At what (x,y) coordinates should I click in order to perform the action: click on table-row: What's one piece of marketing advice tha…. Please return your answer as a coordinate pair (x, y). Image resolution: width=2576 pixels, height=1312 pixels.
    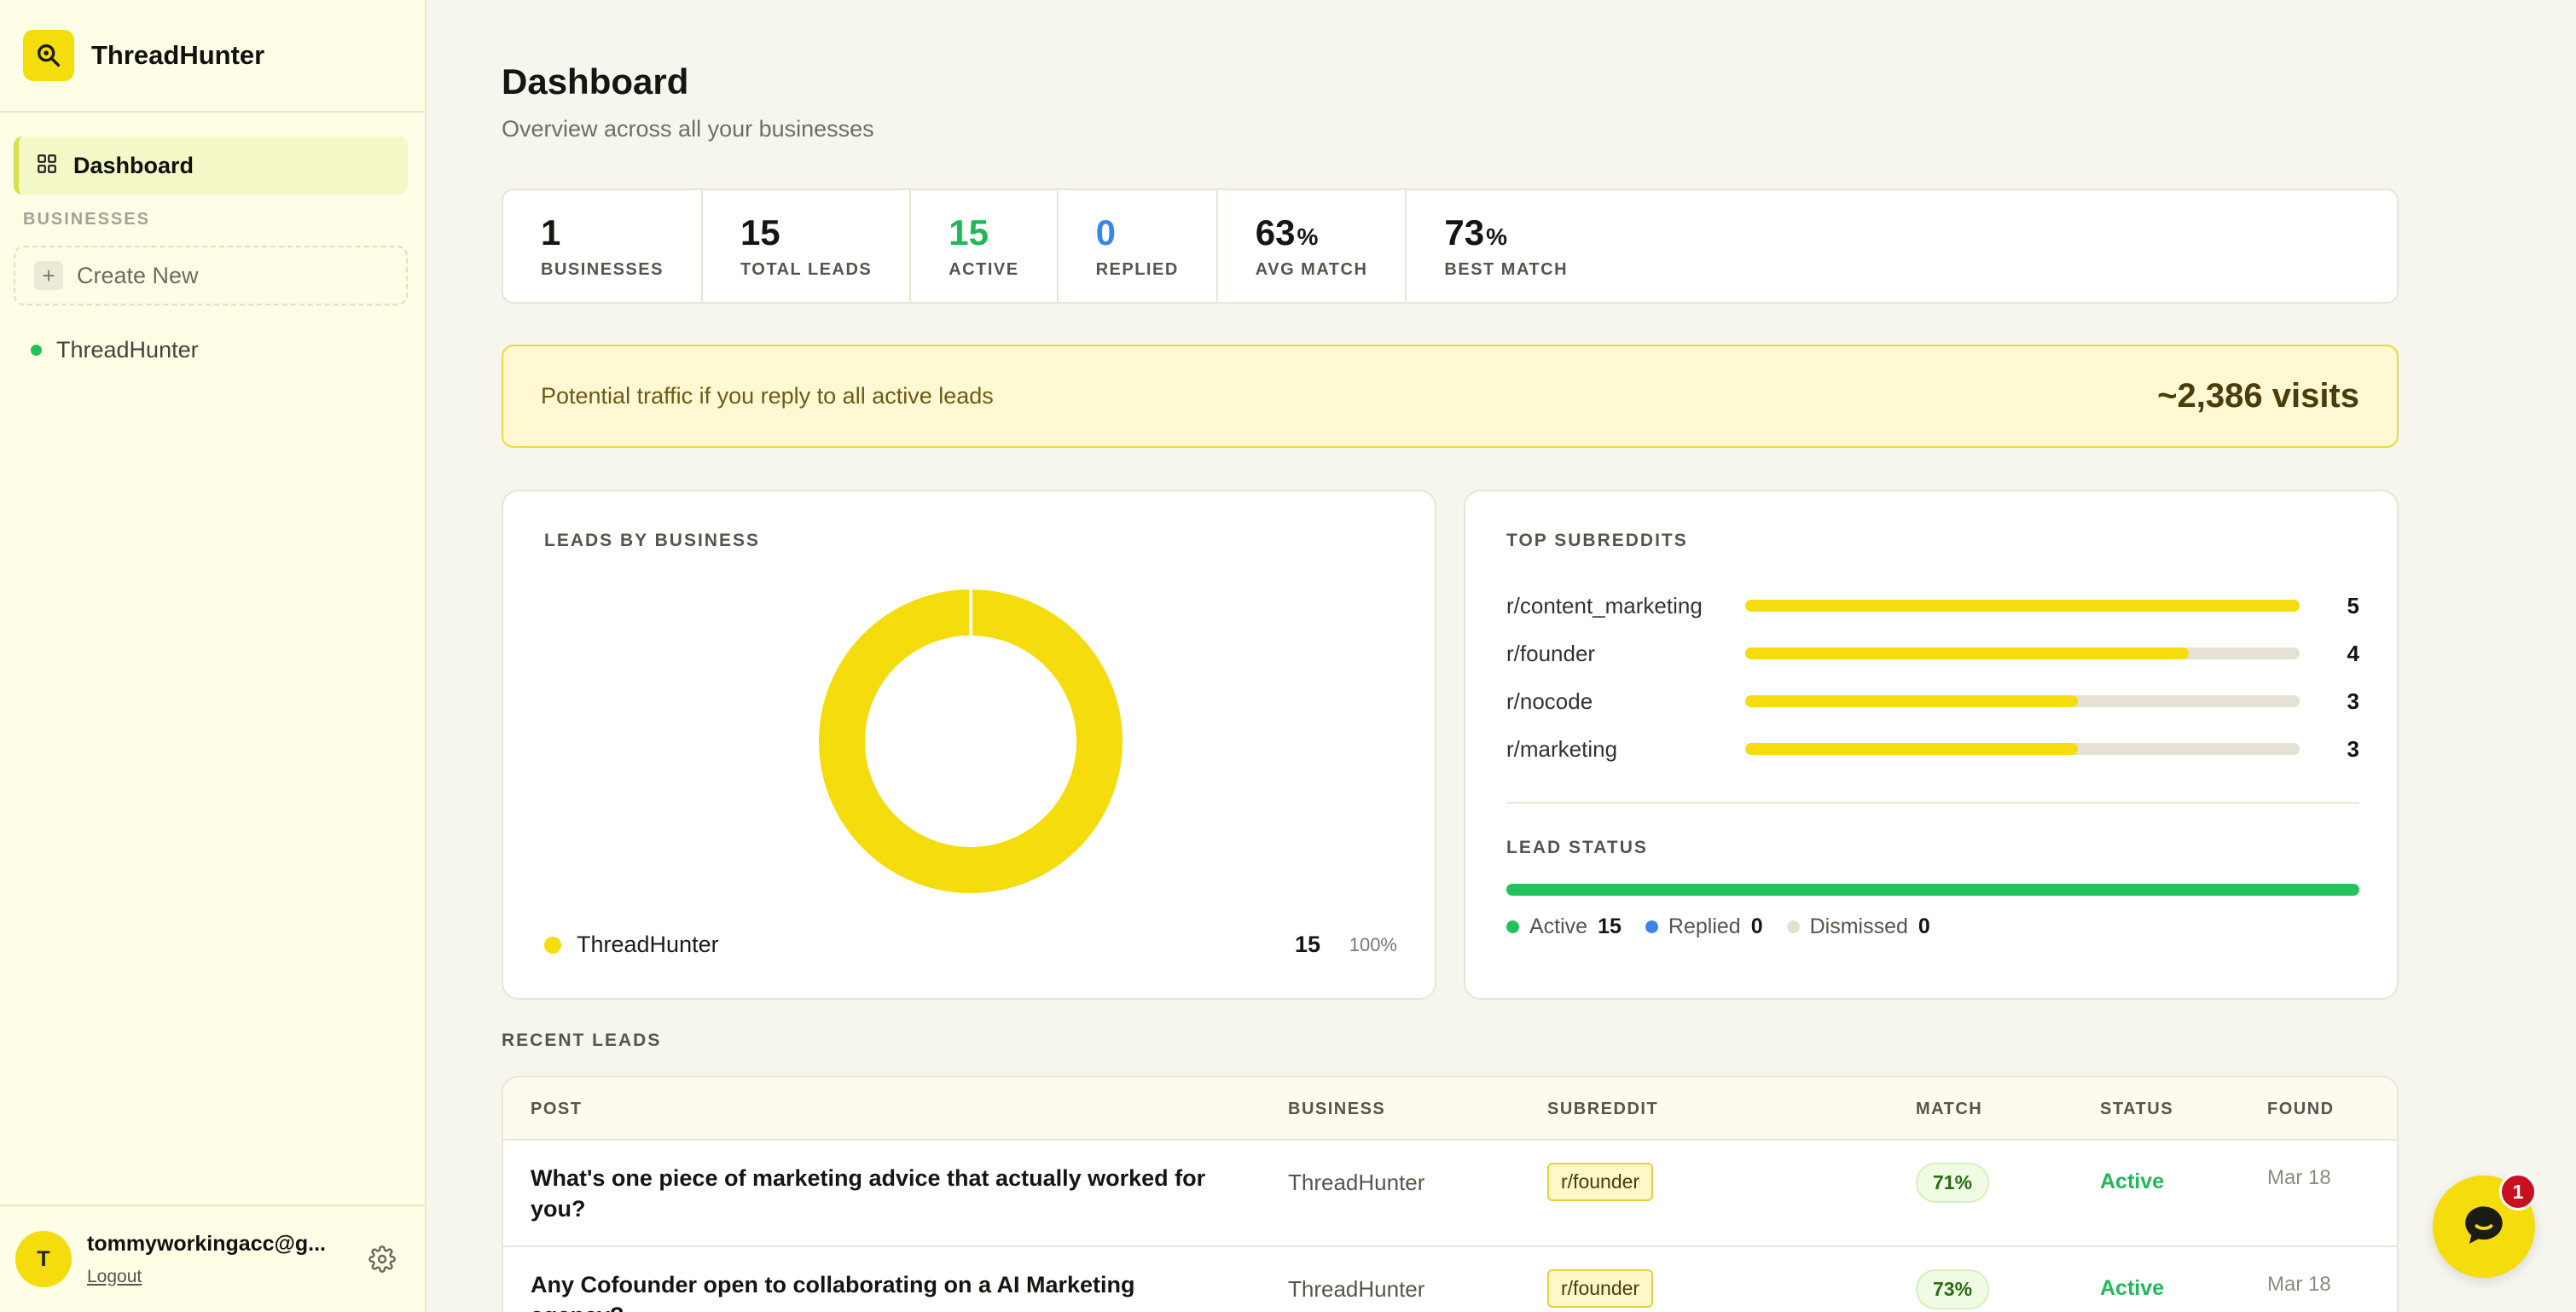
    Looking at the image, I should click on (1450, 1194).